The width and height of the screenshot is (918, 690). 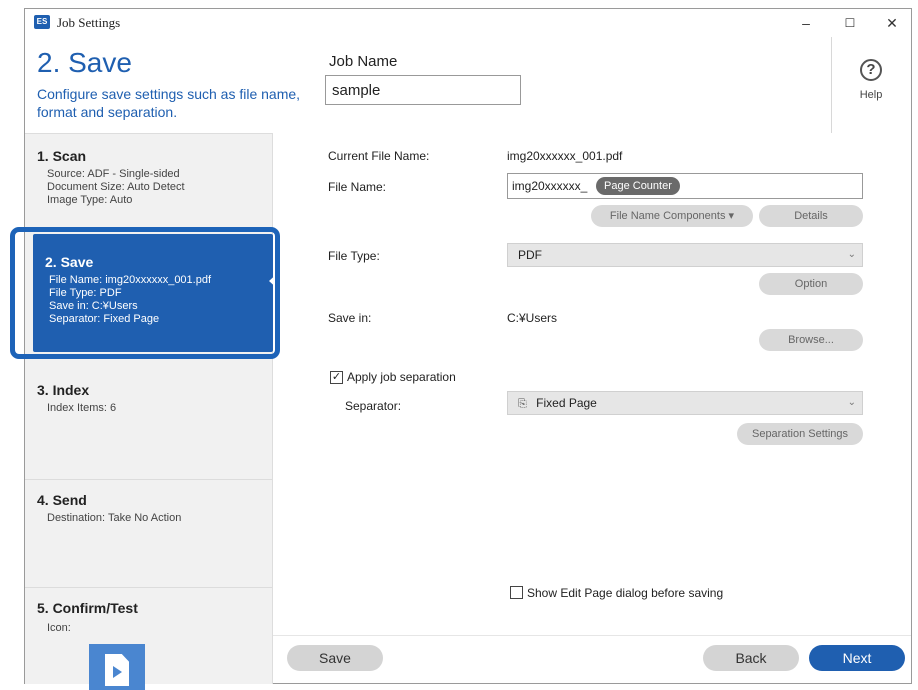 I want to click on sidebar-item-save-line: Save in: C:¥Users, so click(x=93, y=306).